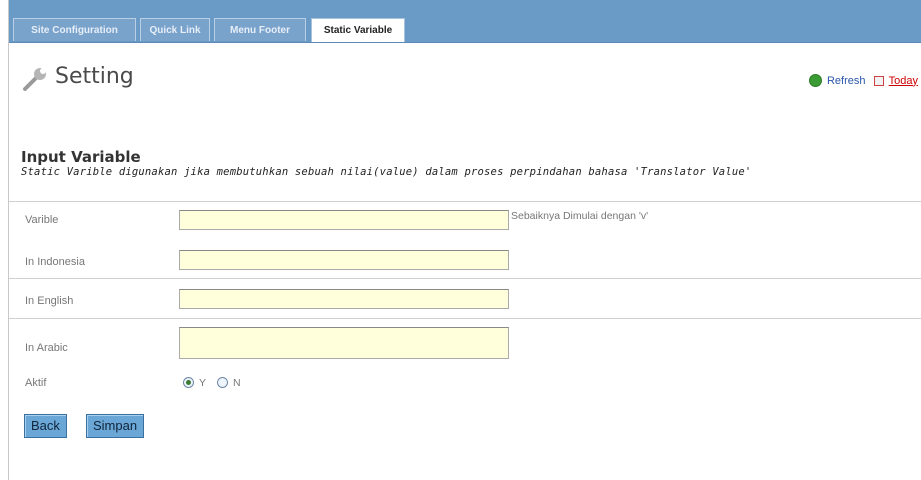  I want to click on today-link: Today, so click(903, 81).